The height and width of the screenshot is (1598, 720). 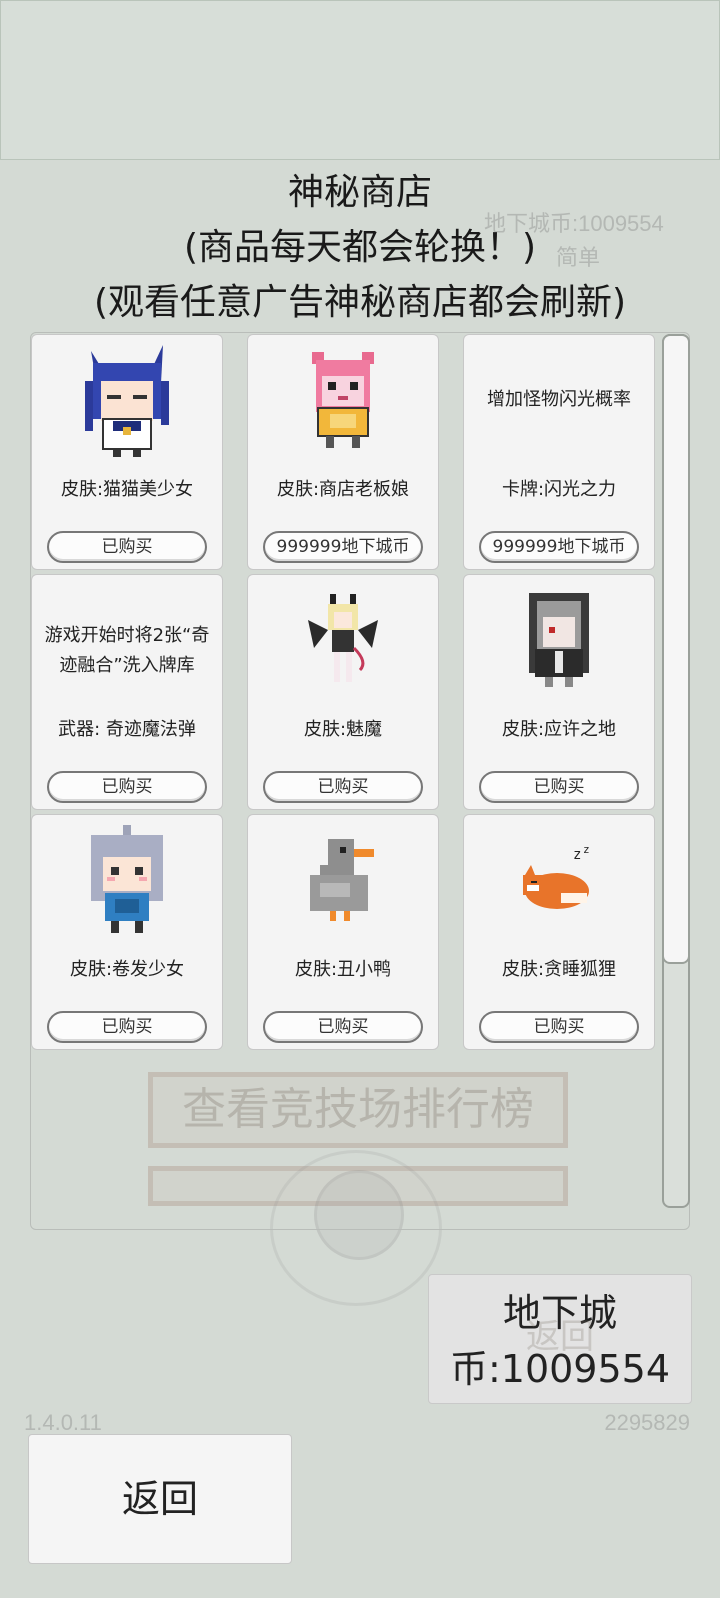 What do you see at coordinates (63, 1422) in the screenshot?
I see `version-label: 1.4.0.11` at bounding box center [63, 1422].